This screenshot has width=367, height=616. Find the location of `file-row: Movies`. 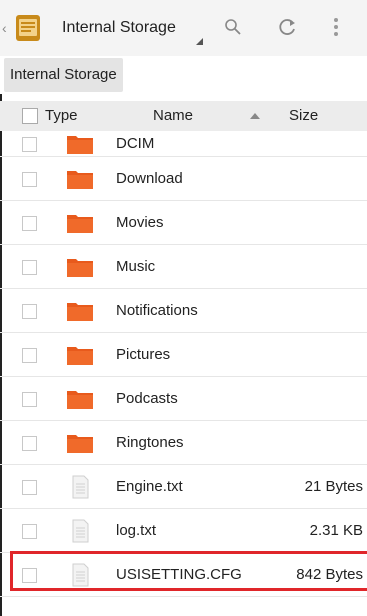

file-row: Movies is located at coordinates (183, 223).